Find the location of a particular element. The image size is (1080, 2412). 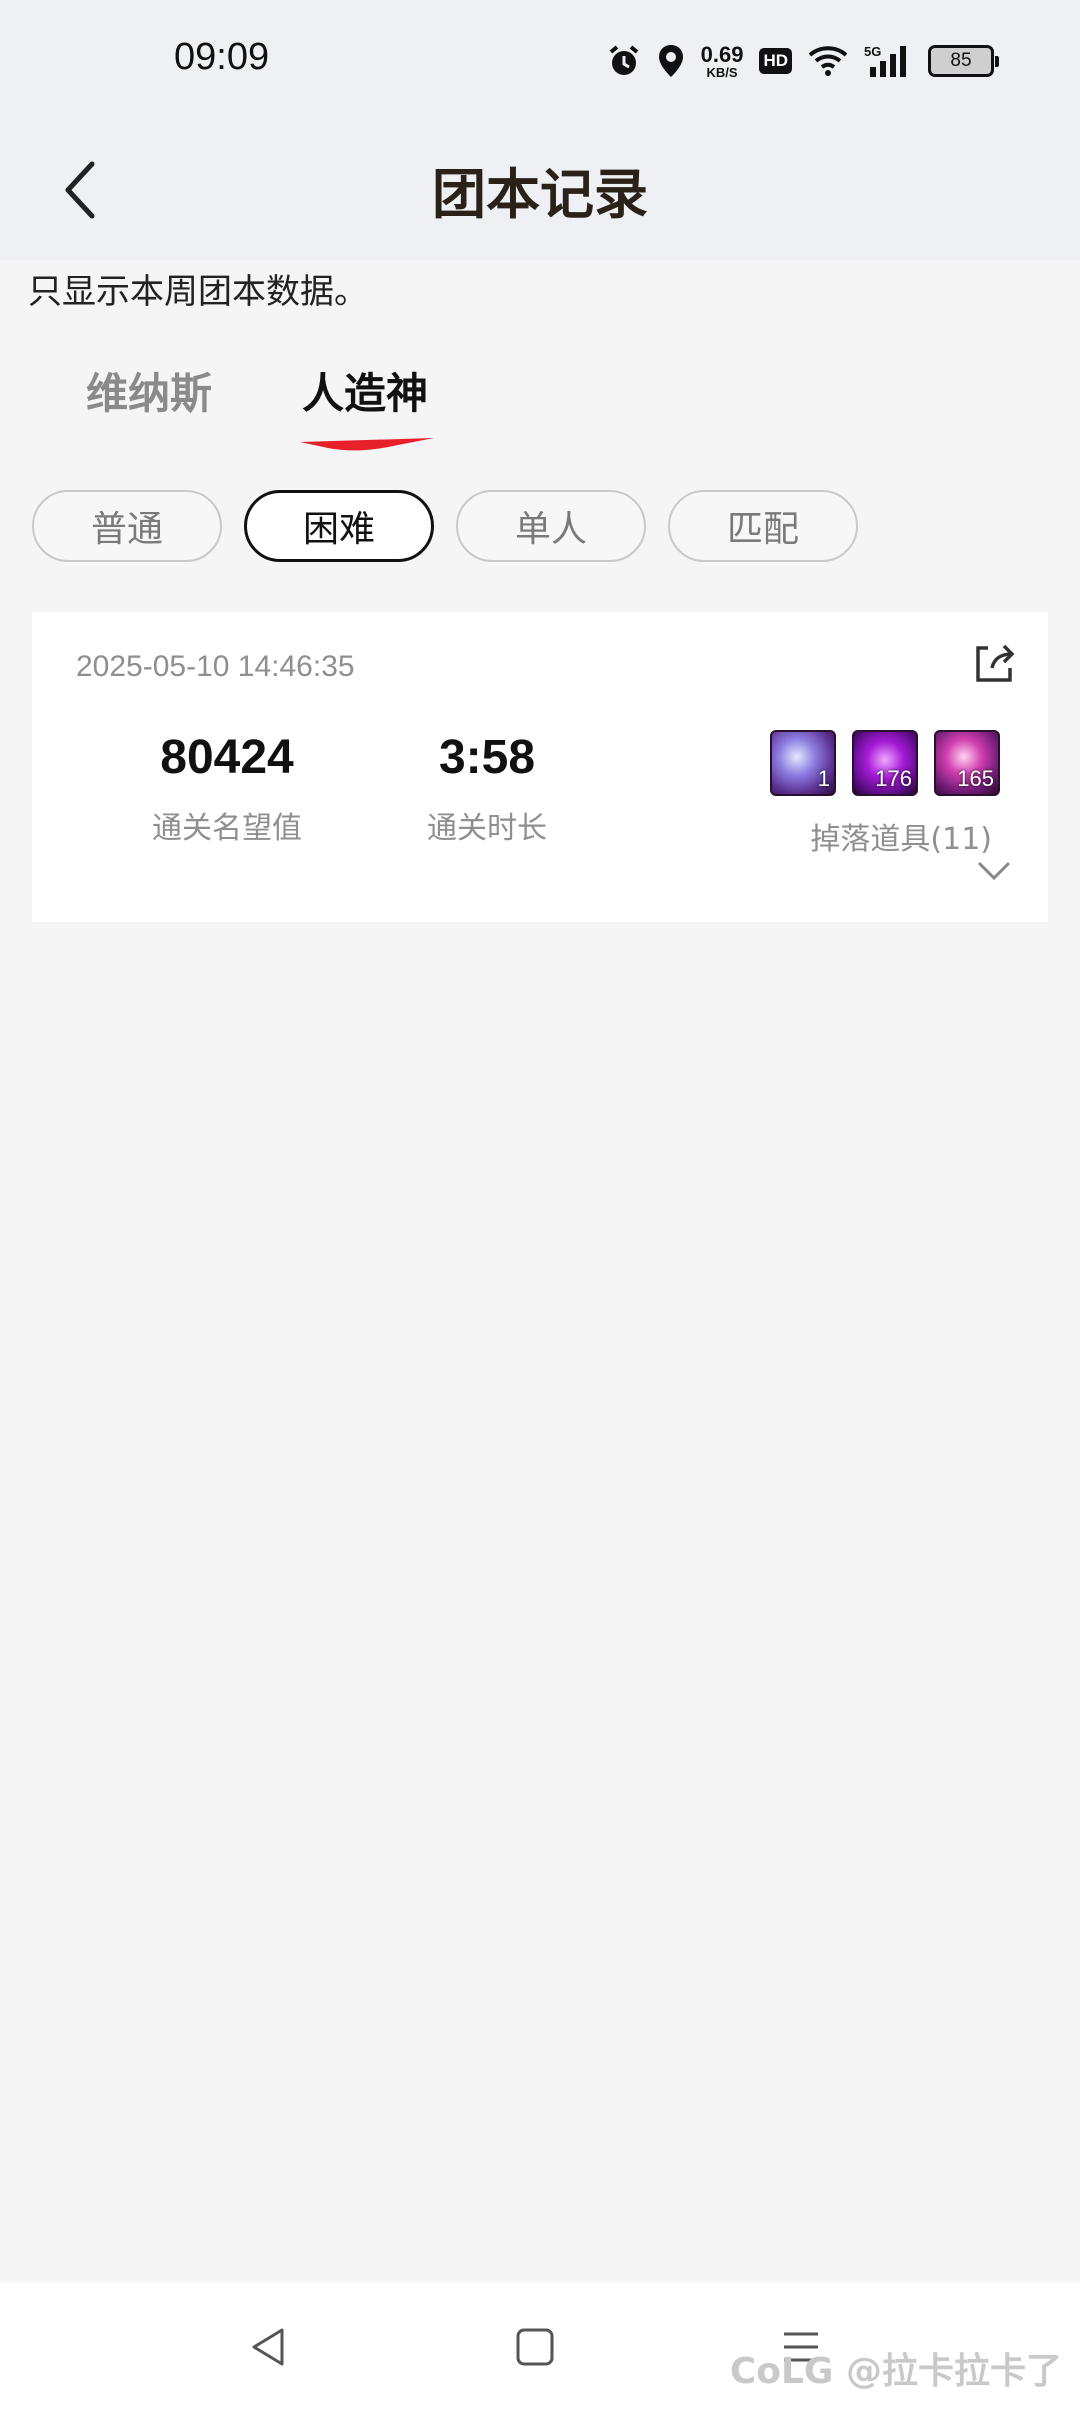

filter-match-chip: 匹配 is located at coordinates (763, 526).